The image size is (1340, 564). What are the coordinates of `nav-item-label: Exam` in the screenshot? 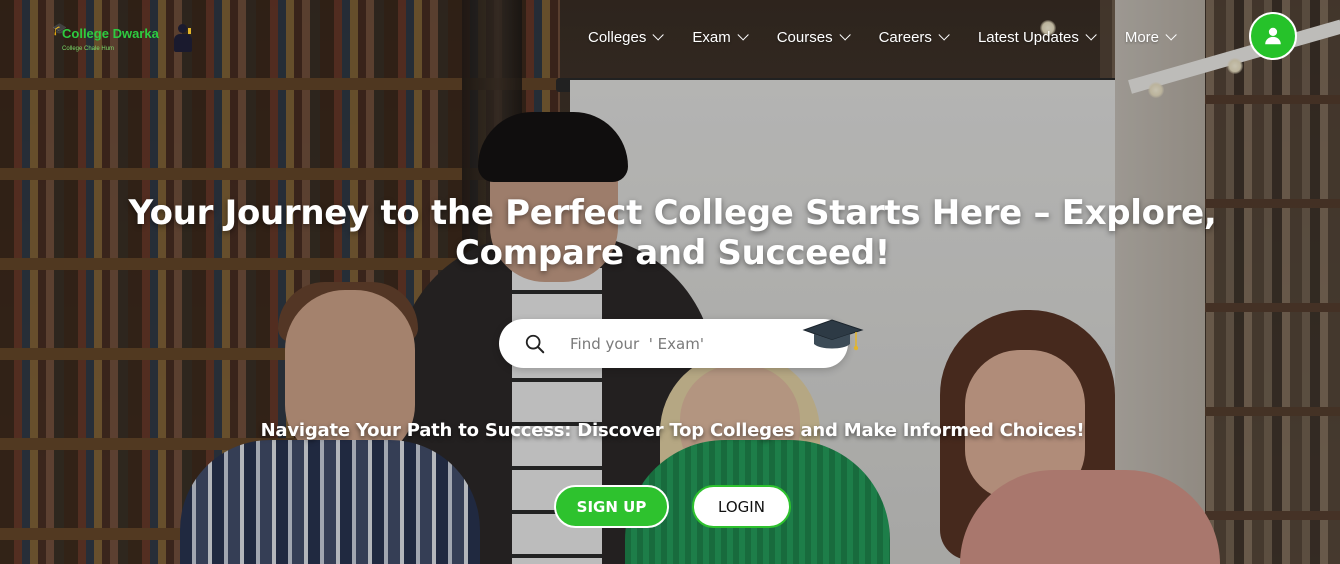 It's located at (711, 37).